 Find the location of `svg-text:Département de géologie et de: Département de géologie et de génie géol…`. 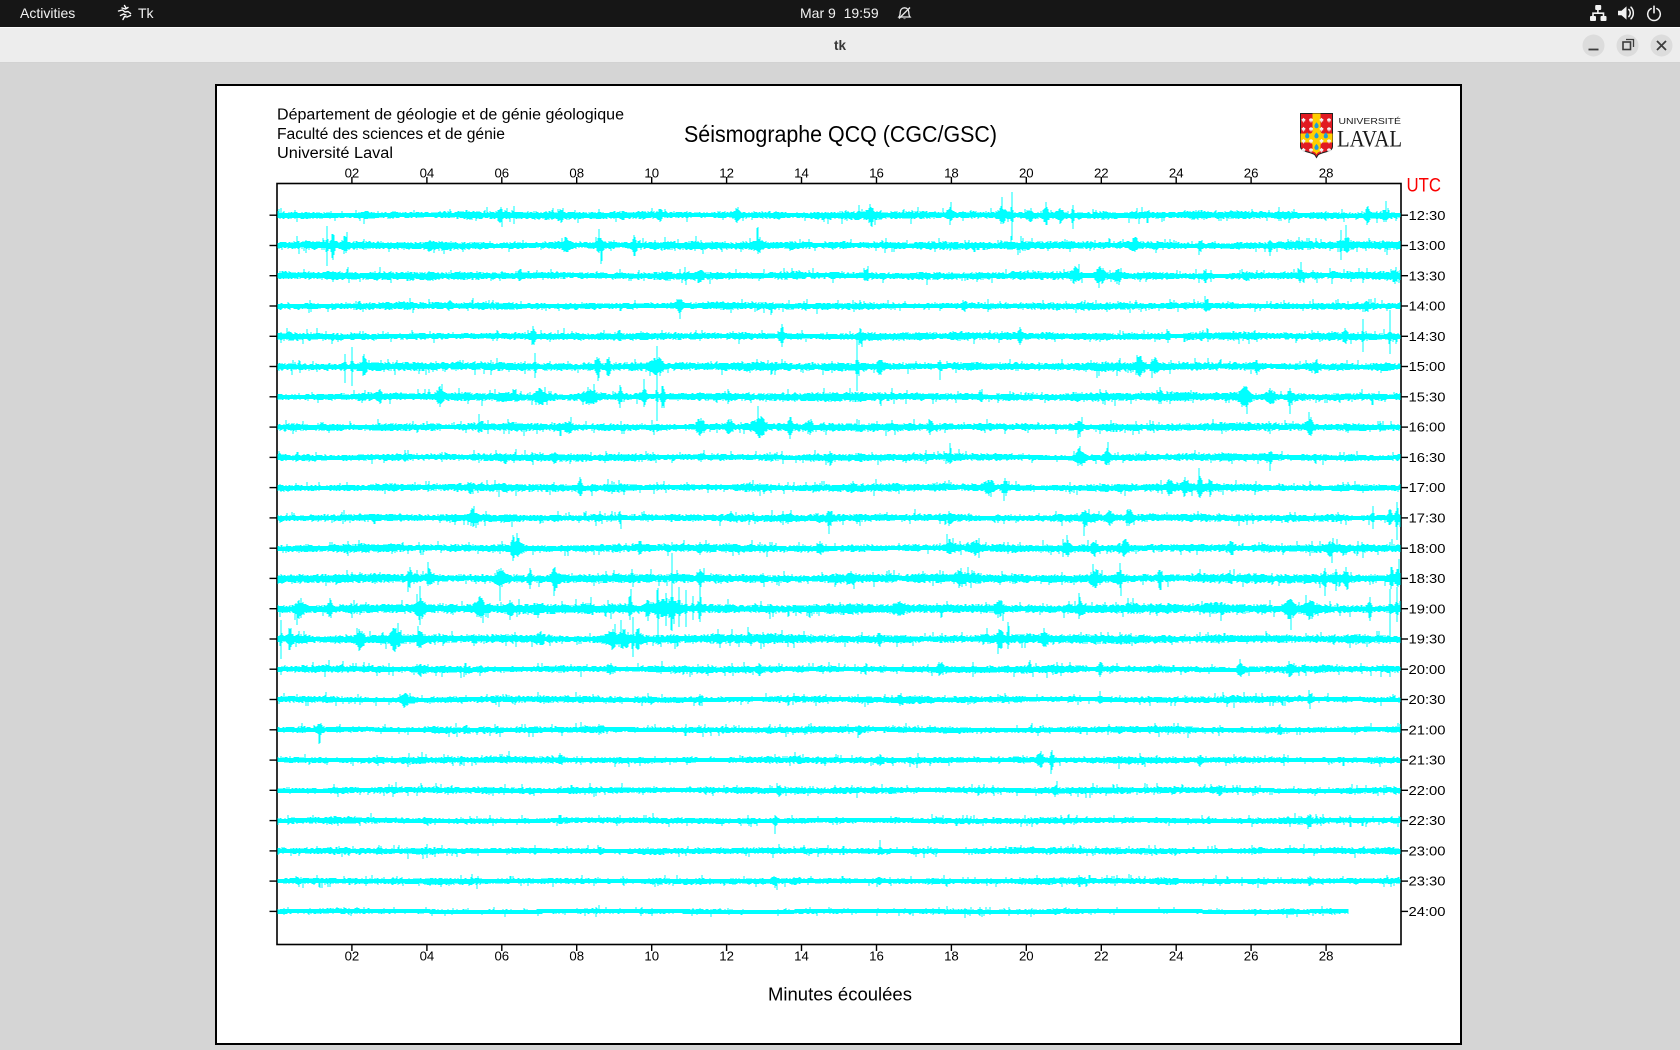

svg-text:Département de géologie et de: Département de géologie et de génie géol… is located at coordinates (450, 115).